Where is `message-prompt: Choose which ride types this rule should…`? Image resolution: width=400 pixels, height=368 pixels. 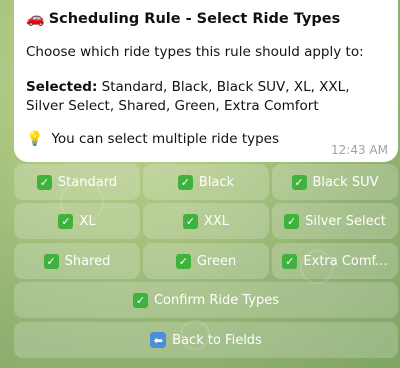 message-prompt: Choose which ride types this rule should… is located at coordinates (195, 52).